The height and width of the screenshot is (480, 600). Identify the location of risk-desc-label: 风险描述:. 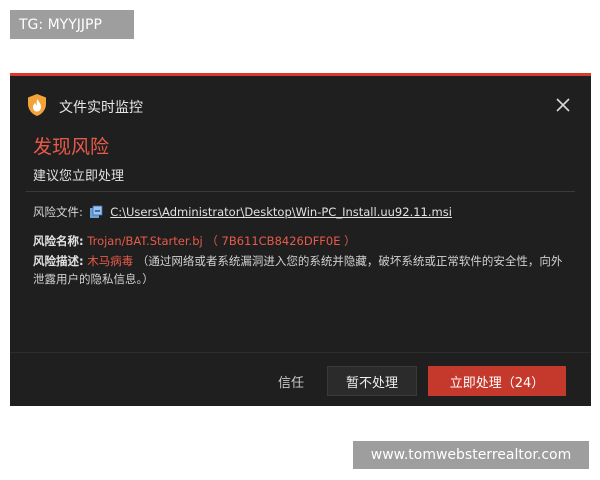
(58, 261).